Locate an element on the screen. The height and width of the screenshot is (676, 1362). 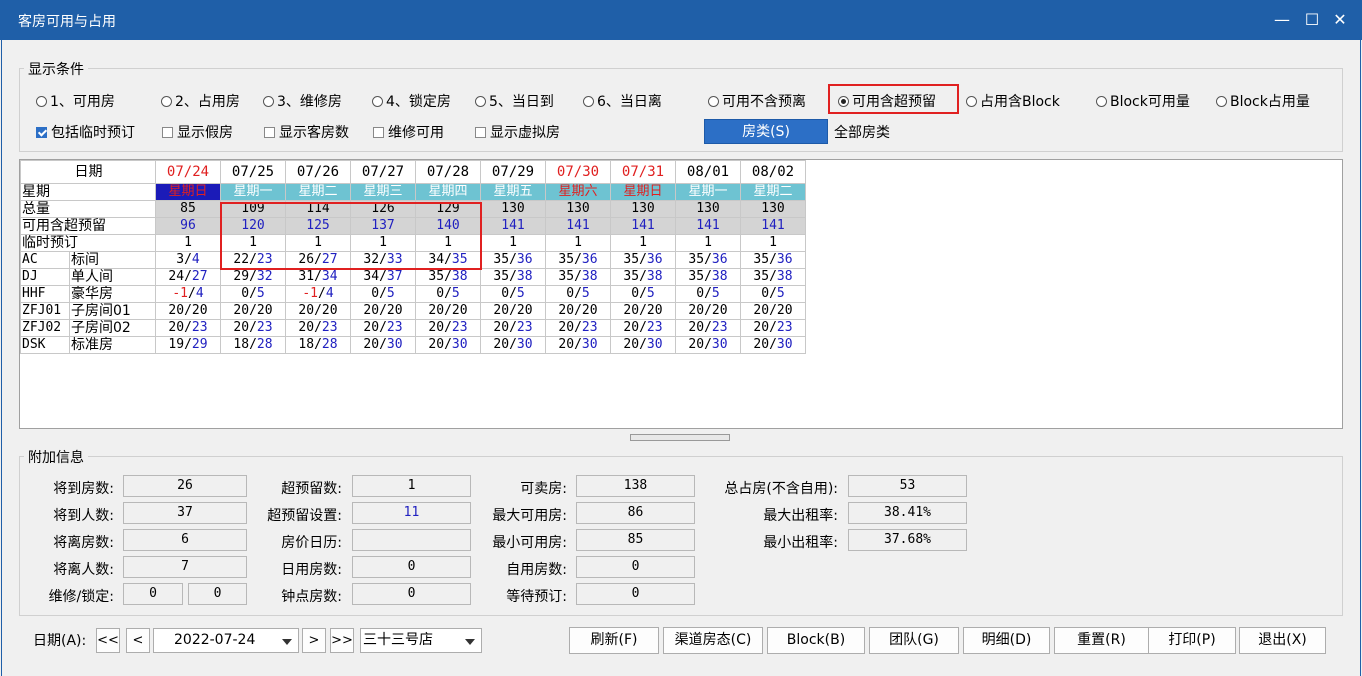
total-label: 总量 is located at coordinates (88, 209).